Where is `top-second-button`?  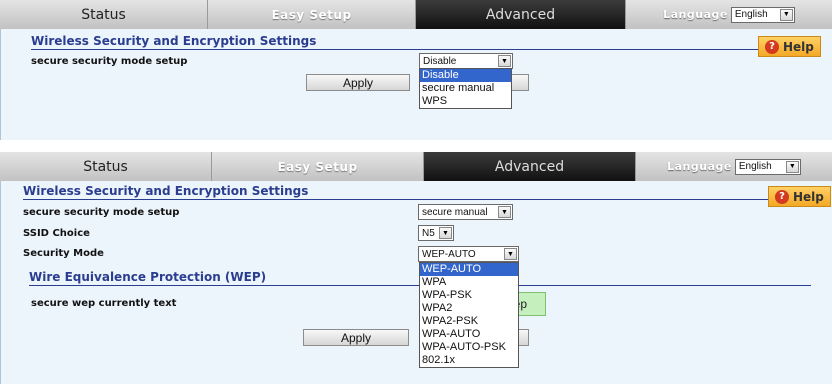 top-second-button is located at coordinates (519, 82).